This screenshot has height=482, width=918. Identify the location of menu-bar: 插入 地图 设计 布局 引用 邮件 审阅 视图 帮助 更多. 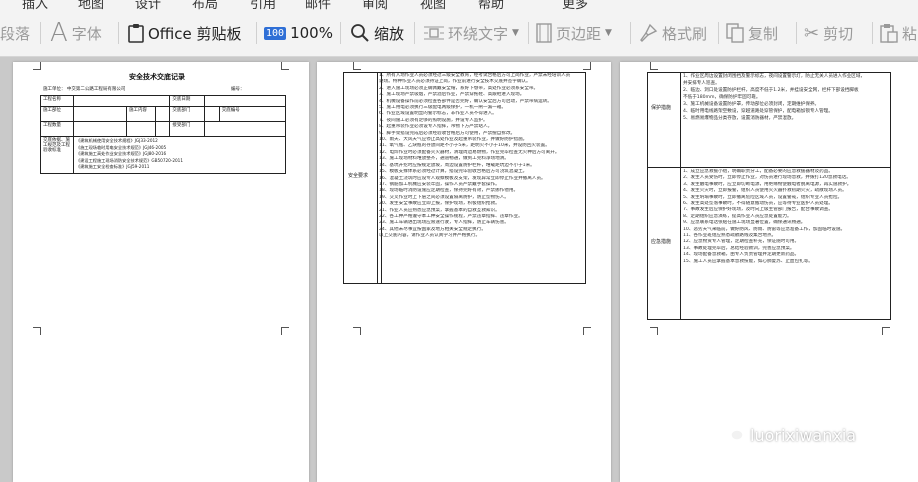
(459, 5).